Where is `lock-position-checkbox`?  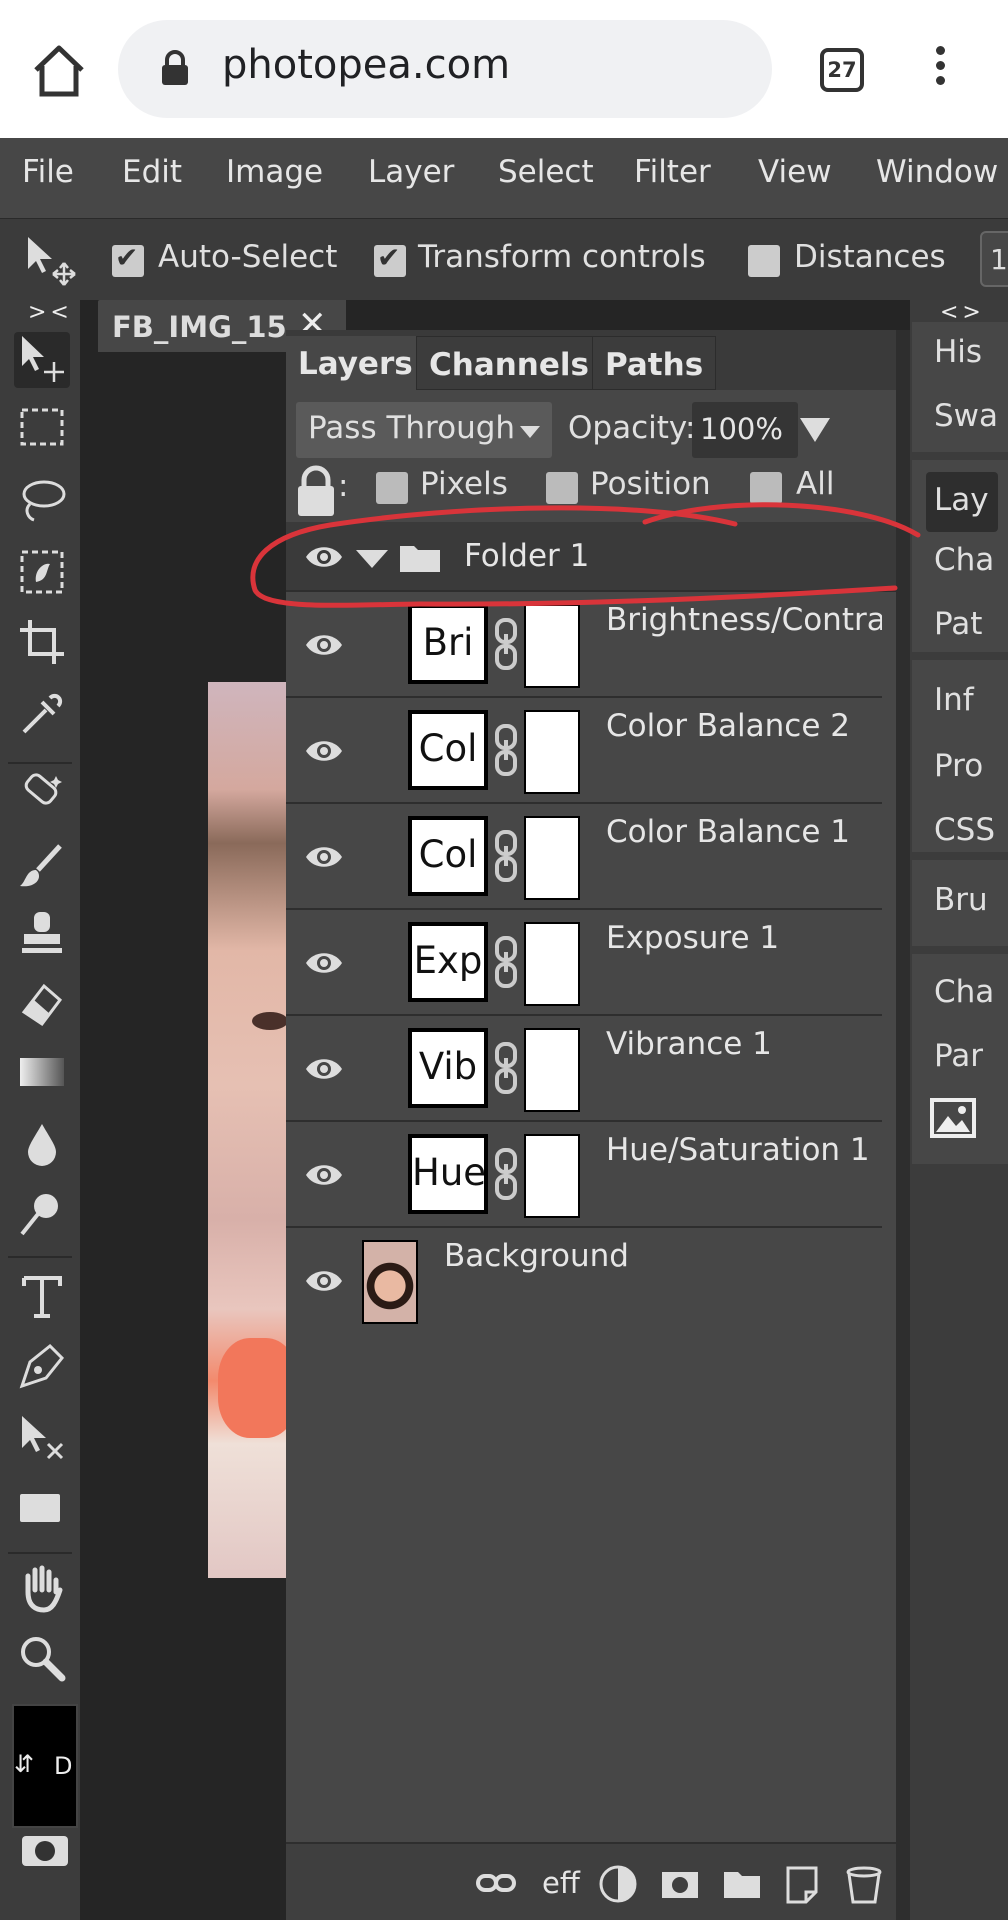
lock-position-checkbox is located at coordinates (562, 488).